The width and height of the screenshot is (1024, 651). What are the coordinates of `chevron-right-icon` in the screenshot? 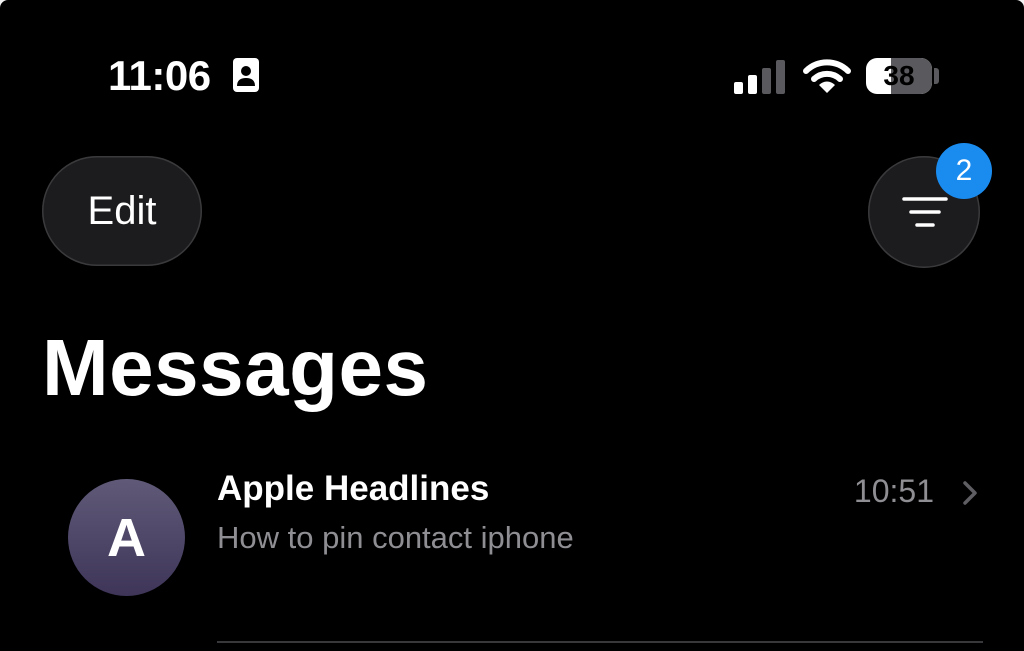 It's located at (970, 493).